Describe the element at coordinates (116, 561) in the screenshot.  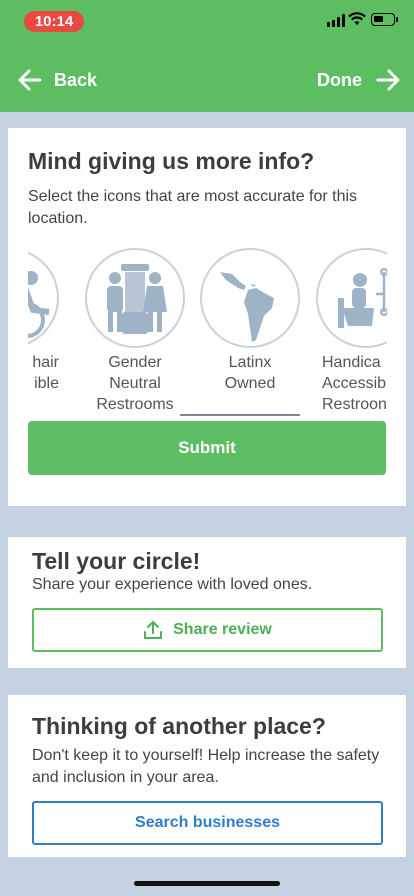
I see `share-title: Tell your circle!` at that location.